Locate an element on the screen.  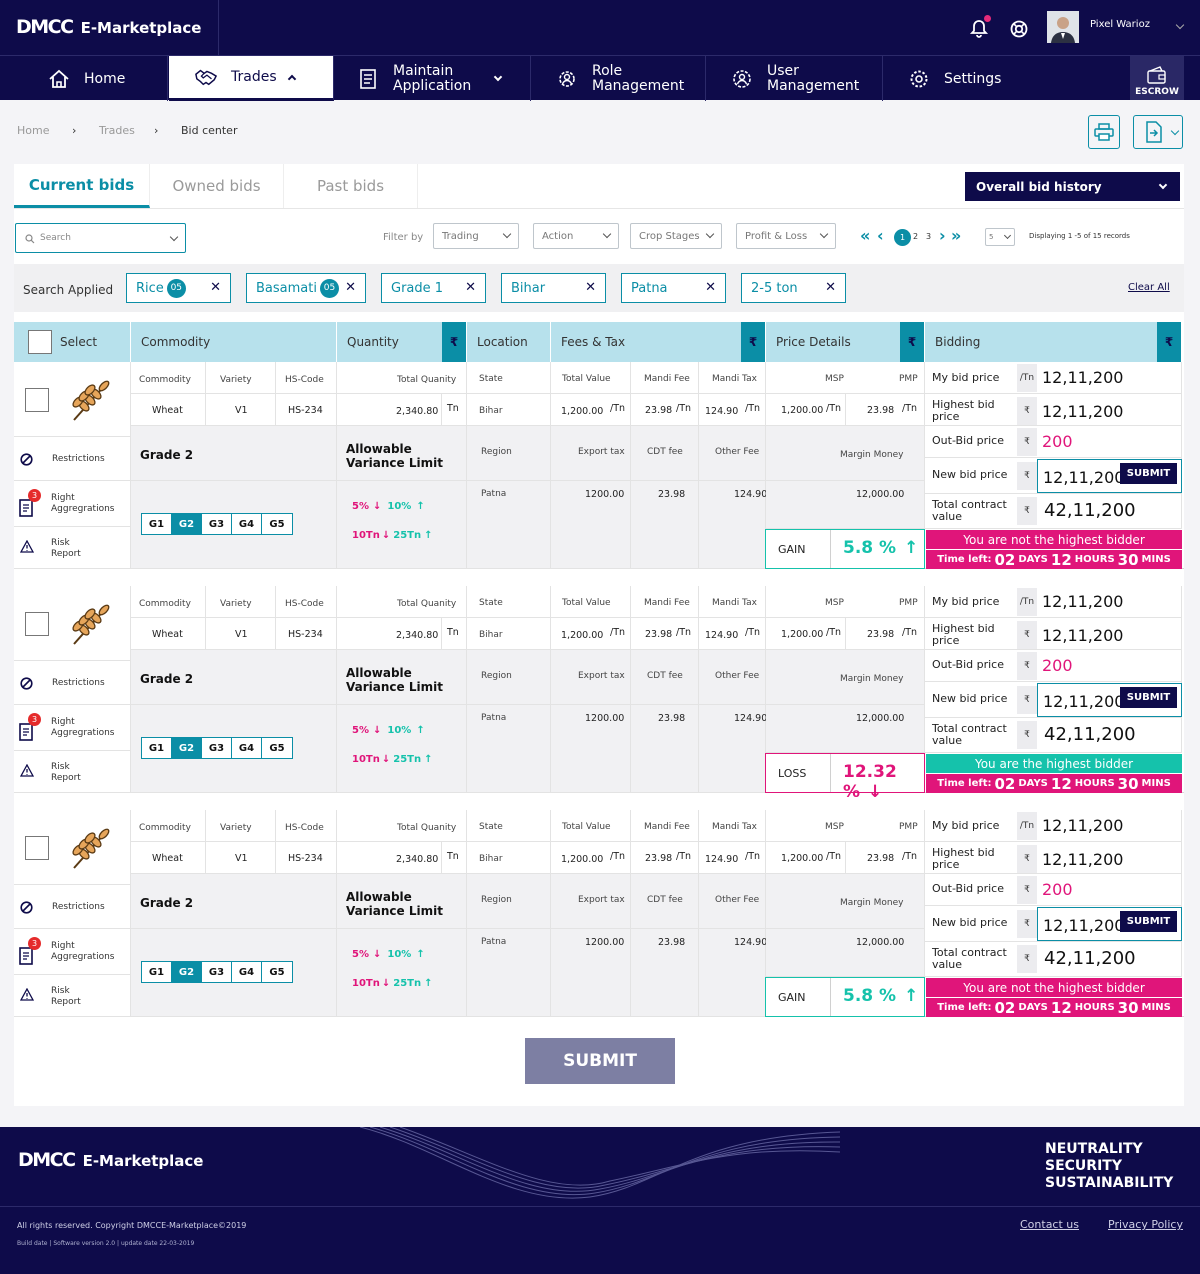
restrictions-label: Restrictions is located at coordinates (78, 459).